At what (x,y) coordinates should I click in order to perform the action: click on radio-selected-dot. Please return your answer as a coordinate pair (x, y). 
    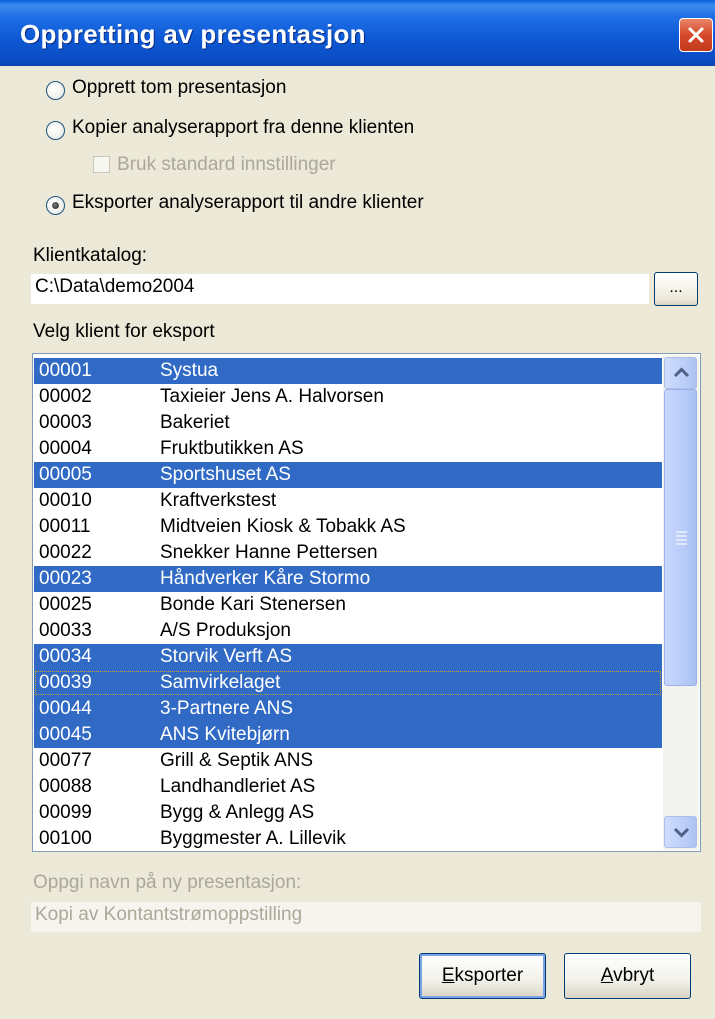
    Looking at the image, I should click on (55, 205).